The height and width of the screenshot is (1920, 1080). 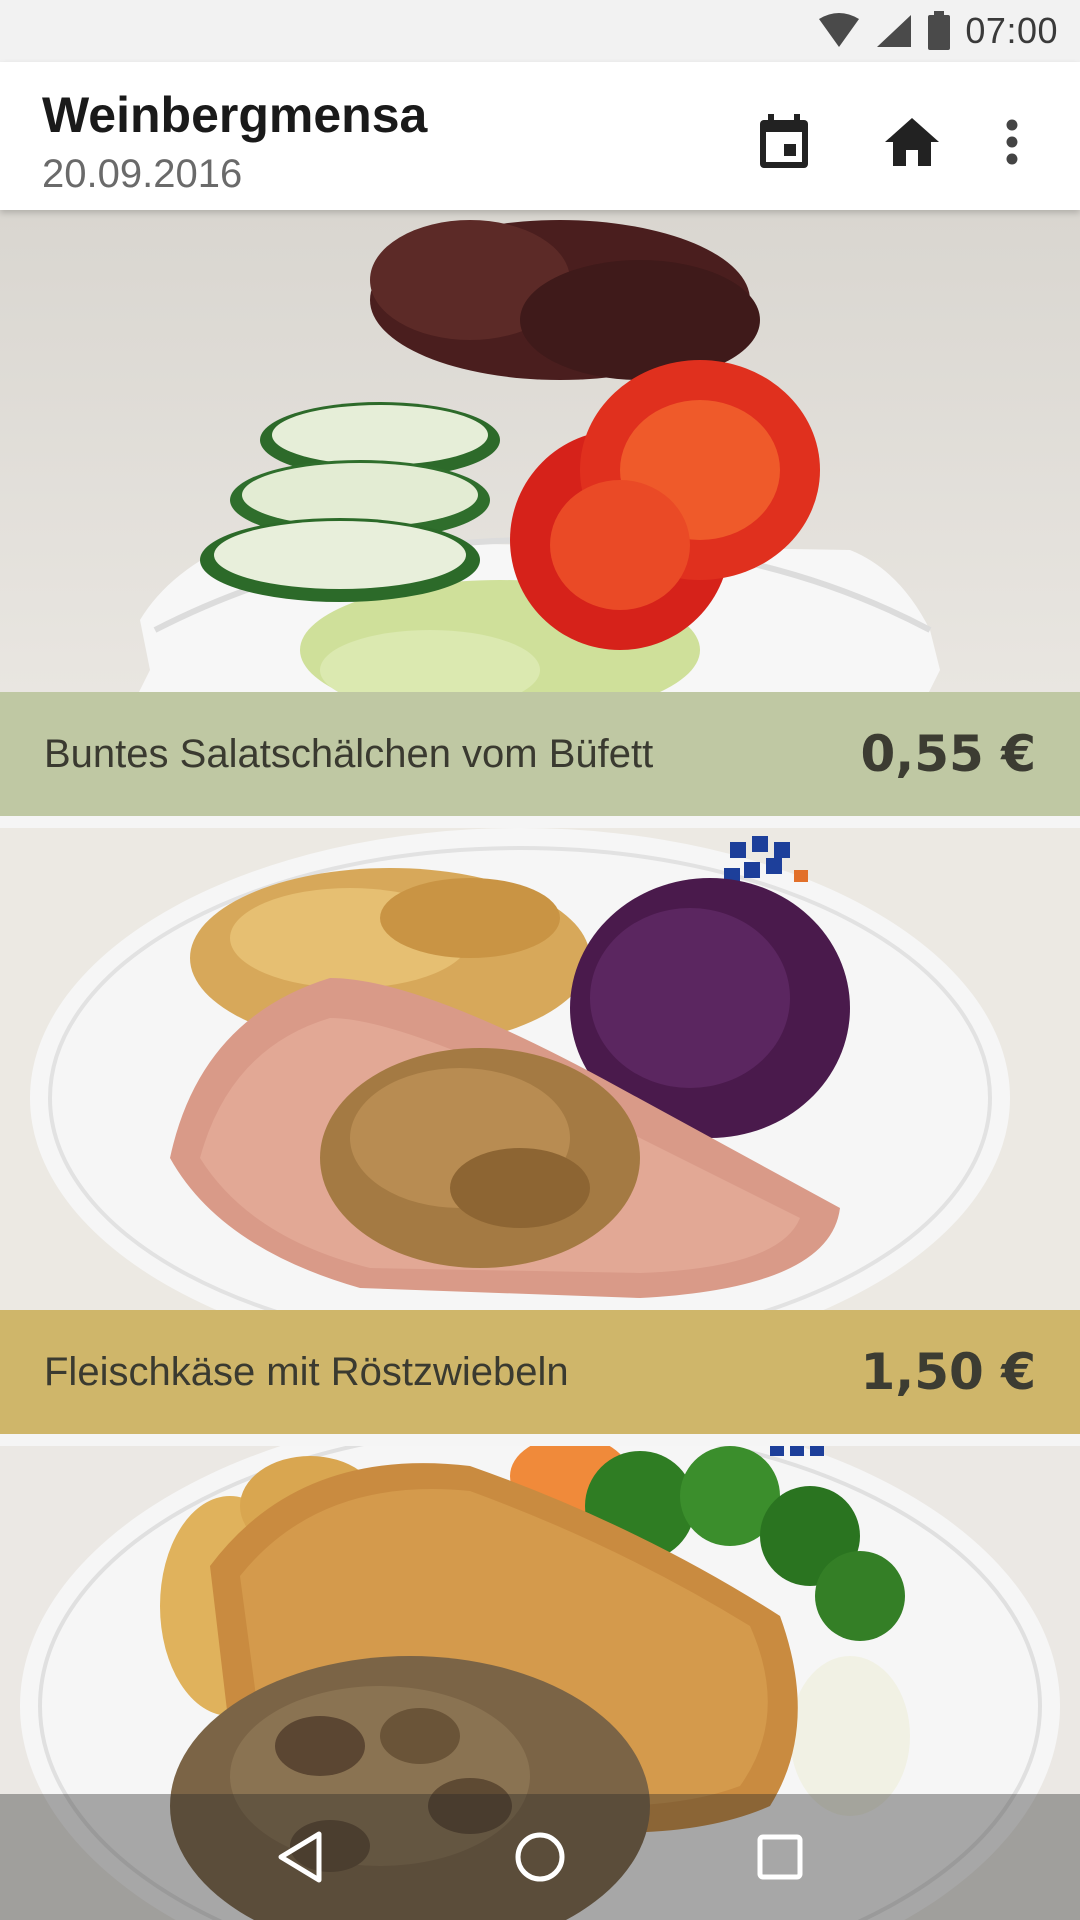 I want to click on system-navigation-bar, so click(x=540, y=1857).